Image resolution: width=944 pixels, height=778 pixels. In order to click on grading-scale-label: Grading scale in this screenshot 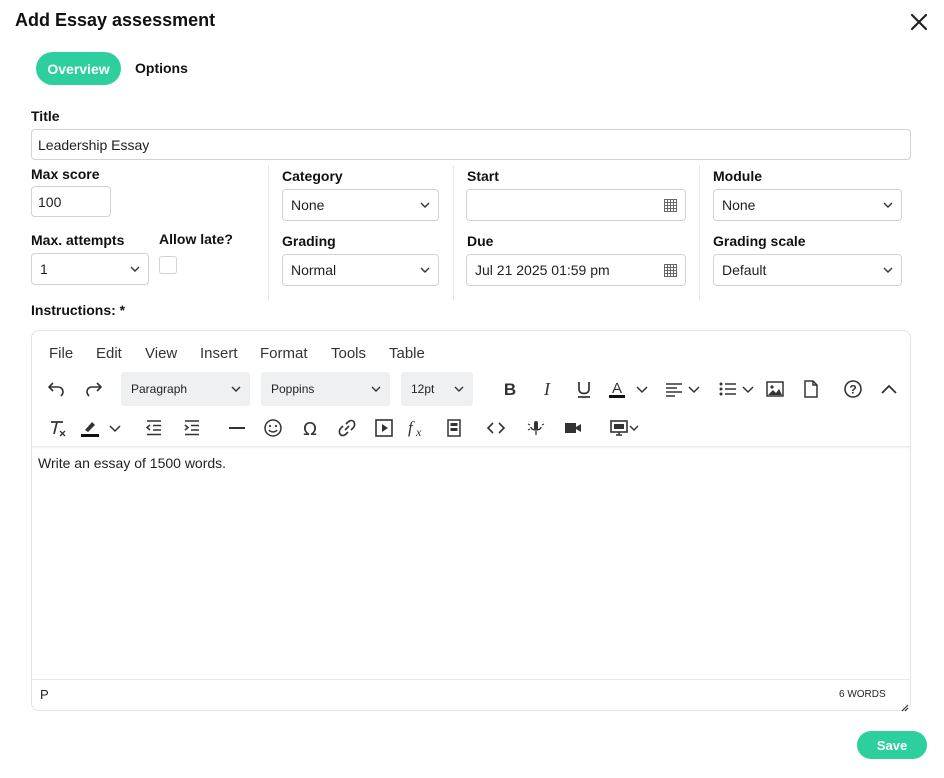, I will do `click(759, 241)`.